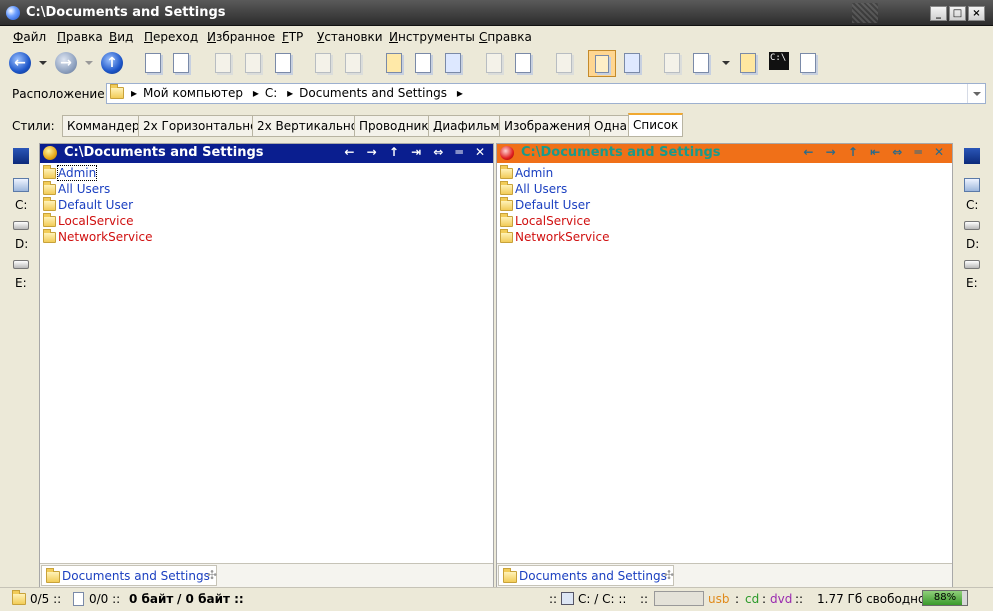 The width and height of the screenshot is (993, 611). What do you see at coordinates (308, 126) in the screenshot?
I see `style-tab-2x-vertical: 2x Вертикально` at bounding box center [308, 126].